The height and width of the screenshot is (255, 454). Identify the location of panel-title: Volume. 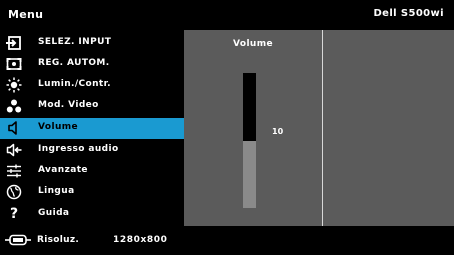
(253, 44).